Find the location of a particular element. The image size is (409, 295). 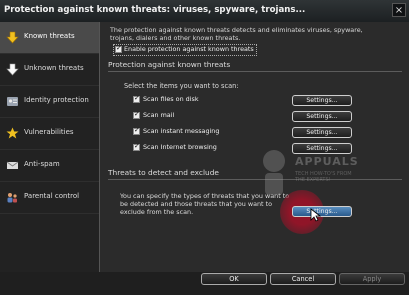

enable-protection-checkbox is located at coordinates (118, 48).